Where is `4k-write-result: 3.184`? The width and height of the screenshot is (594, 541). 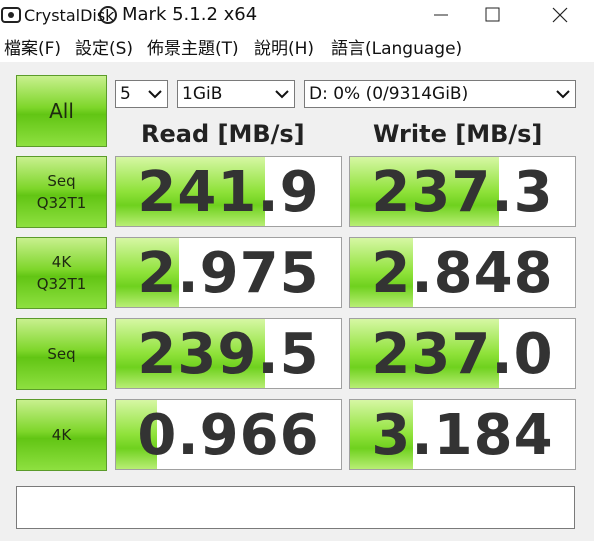
4k-write-result: 3.184 is located at coordinates (462, 434).